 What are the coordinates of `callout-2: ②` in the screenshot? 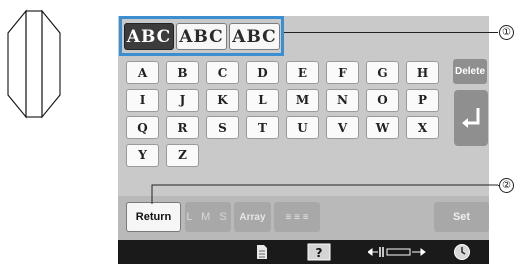 It's located at (506, 185).